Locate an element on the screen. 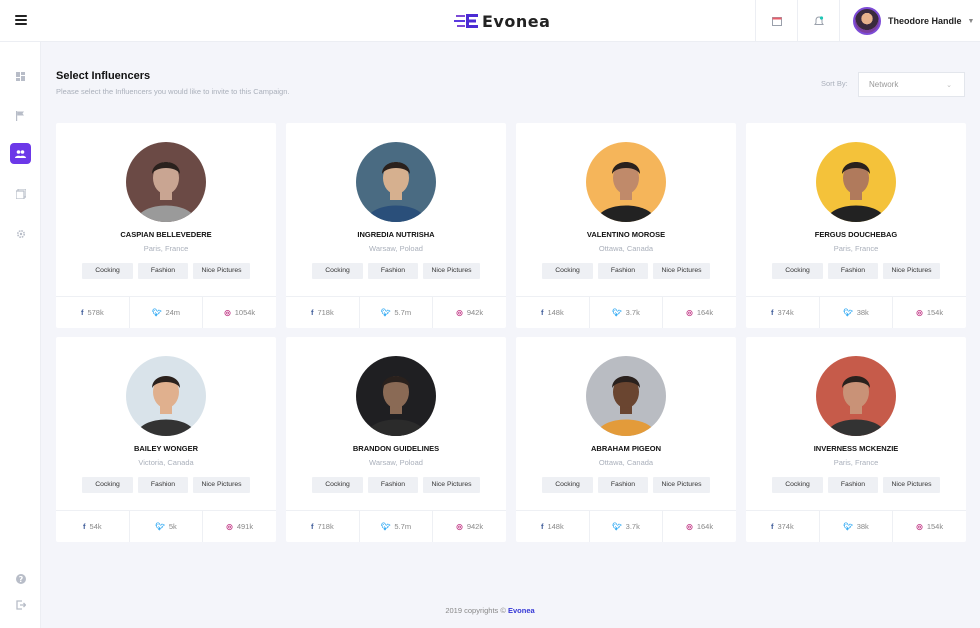 Image resolution: width=980 pixels, height=628 pixels. twitter-stat: 🐦︎ 38k is located at coordinates (857, 312).